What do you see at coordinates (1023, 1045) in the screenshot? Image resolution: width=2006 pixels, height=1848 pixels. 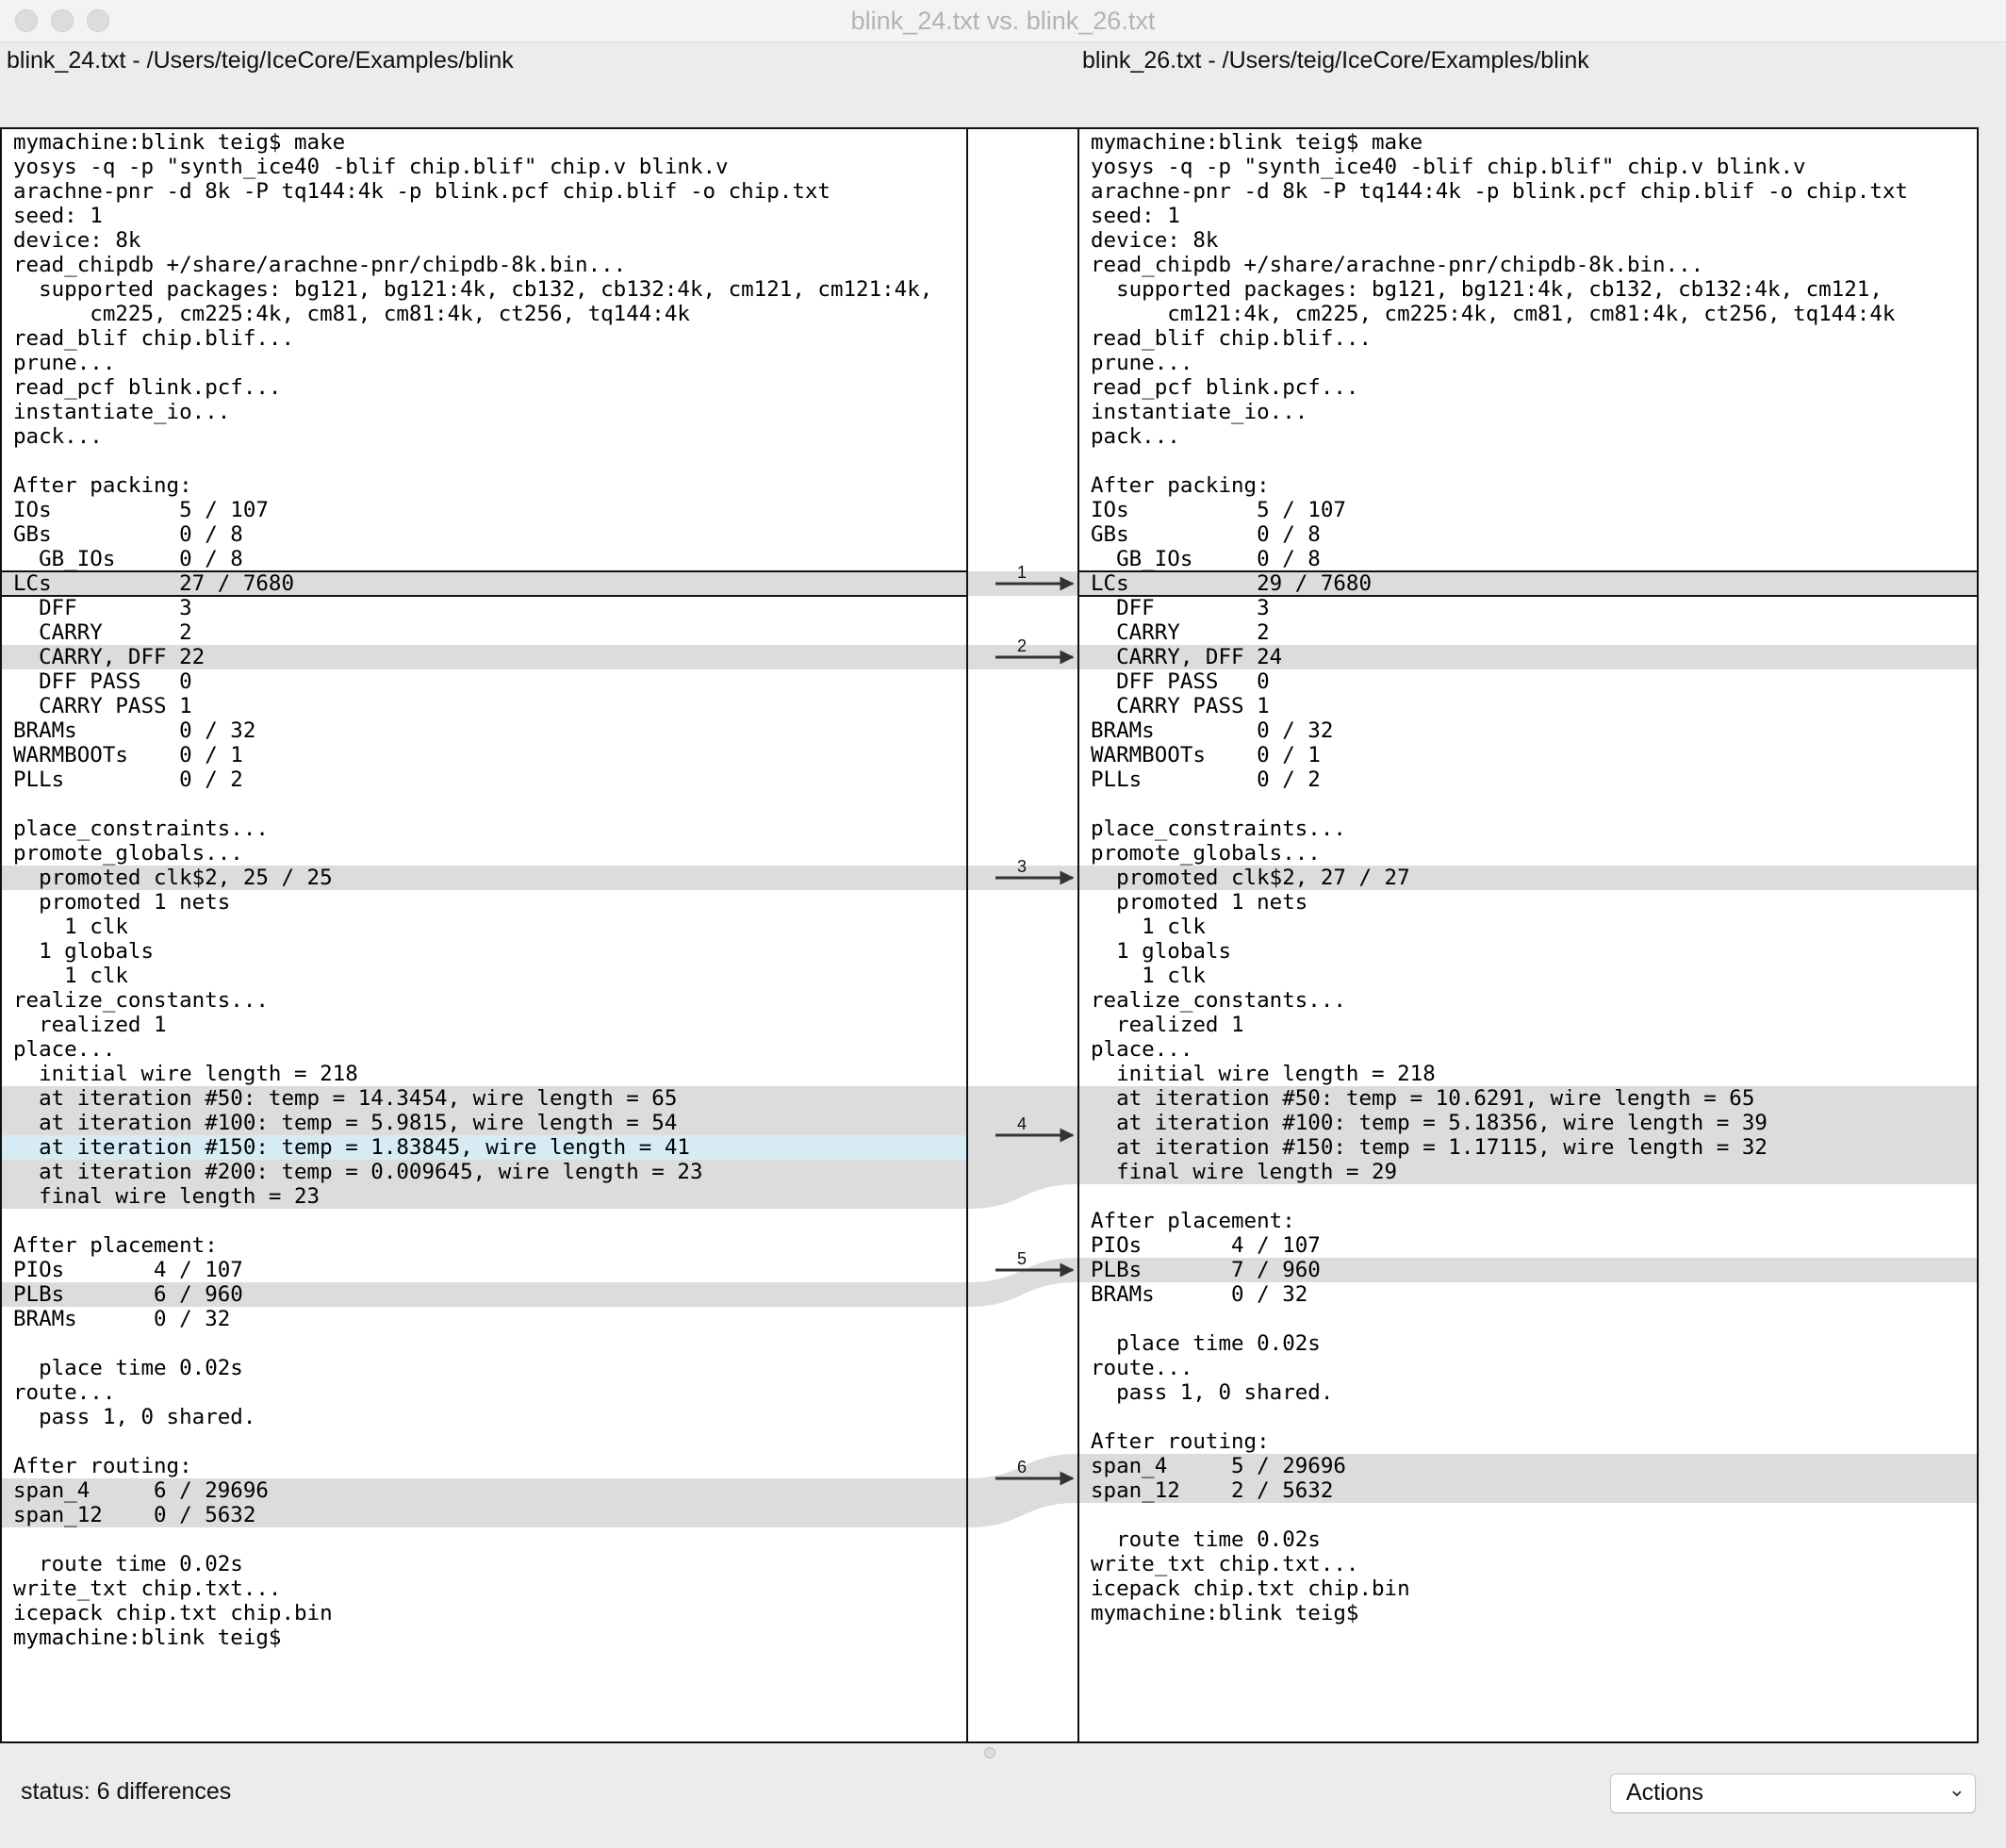 I see `diff-connectors: 1 2 3 4 5 6` at bounding box center [1023, 1045].